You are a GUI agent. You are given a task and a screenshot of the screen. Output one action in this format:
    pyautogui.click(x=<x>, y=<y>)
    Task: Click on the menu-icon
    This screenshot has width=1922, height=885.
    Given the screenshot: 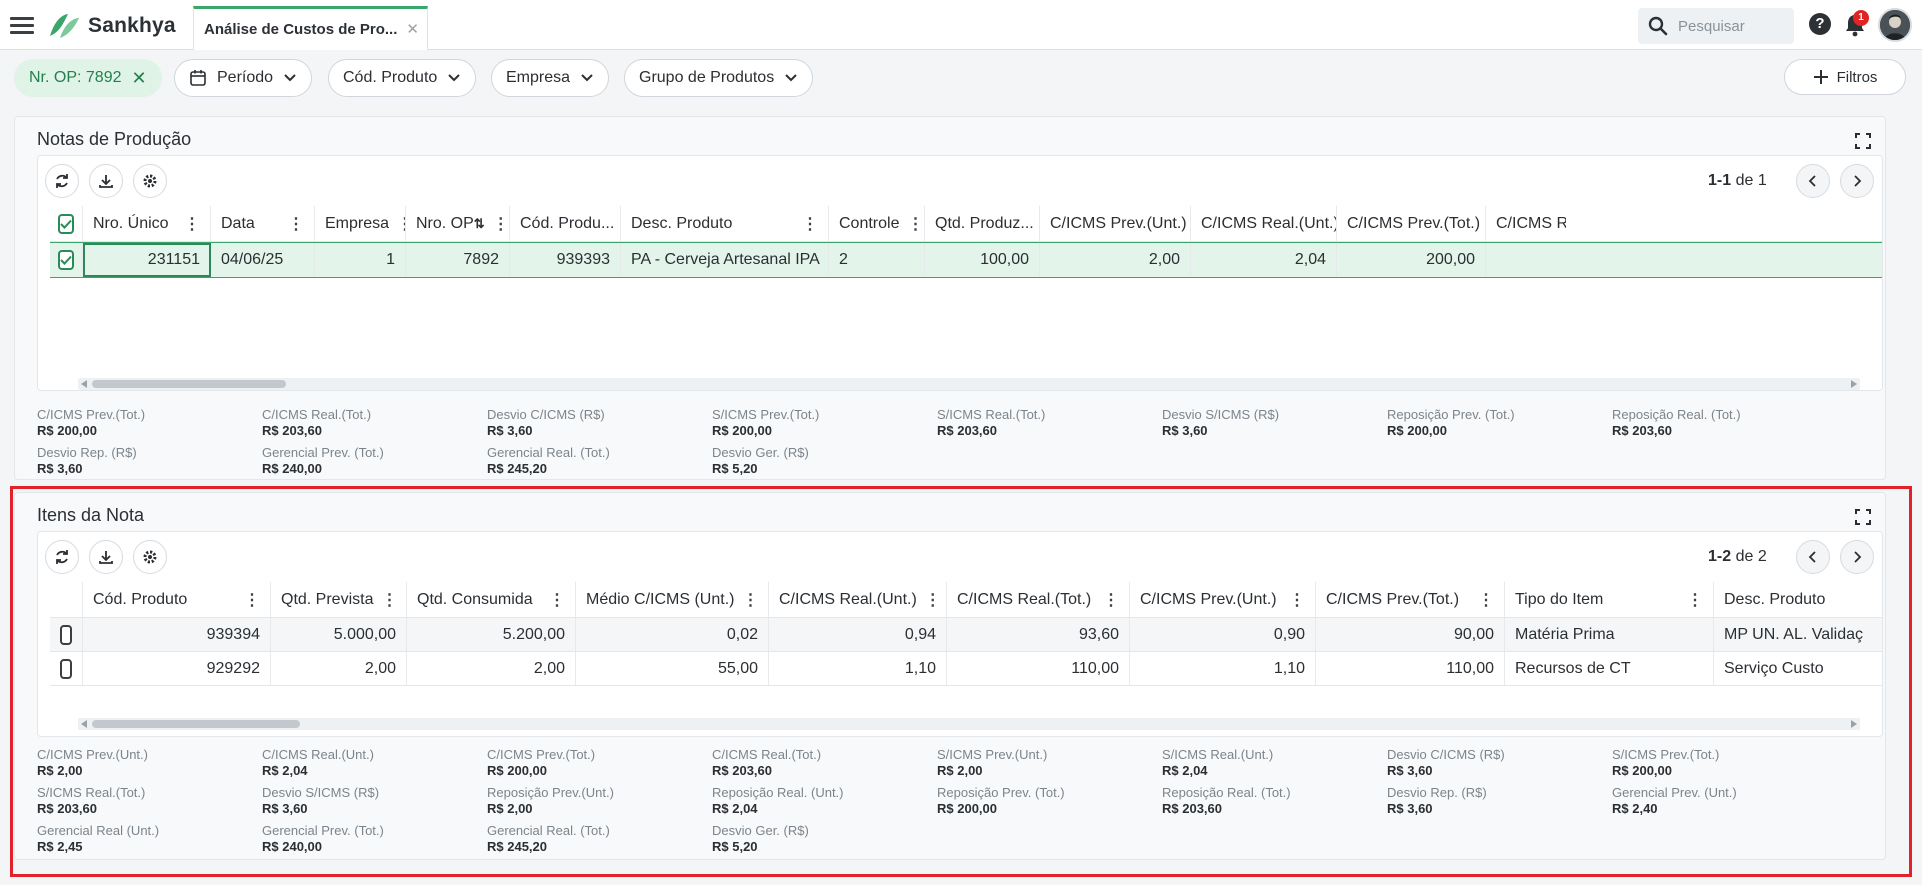 What is the action you would take?
    pyautogui.click(x=22, y=25)
    